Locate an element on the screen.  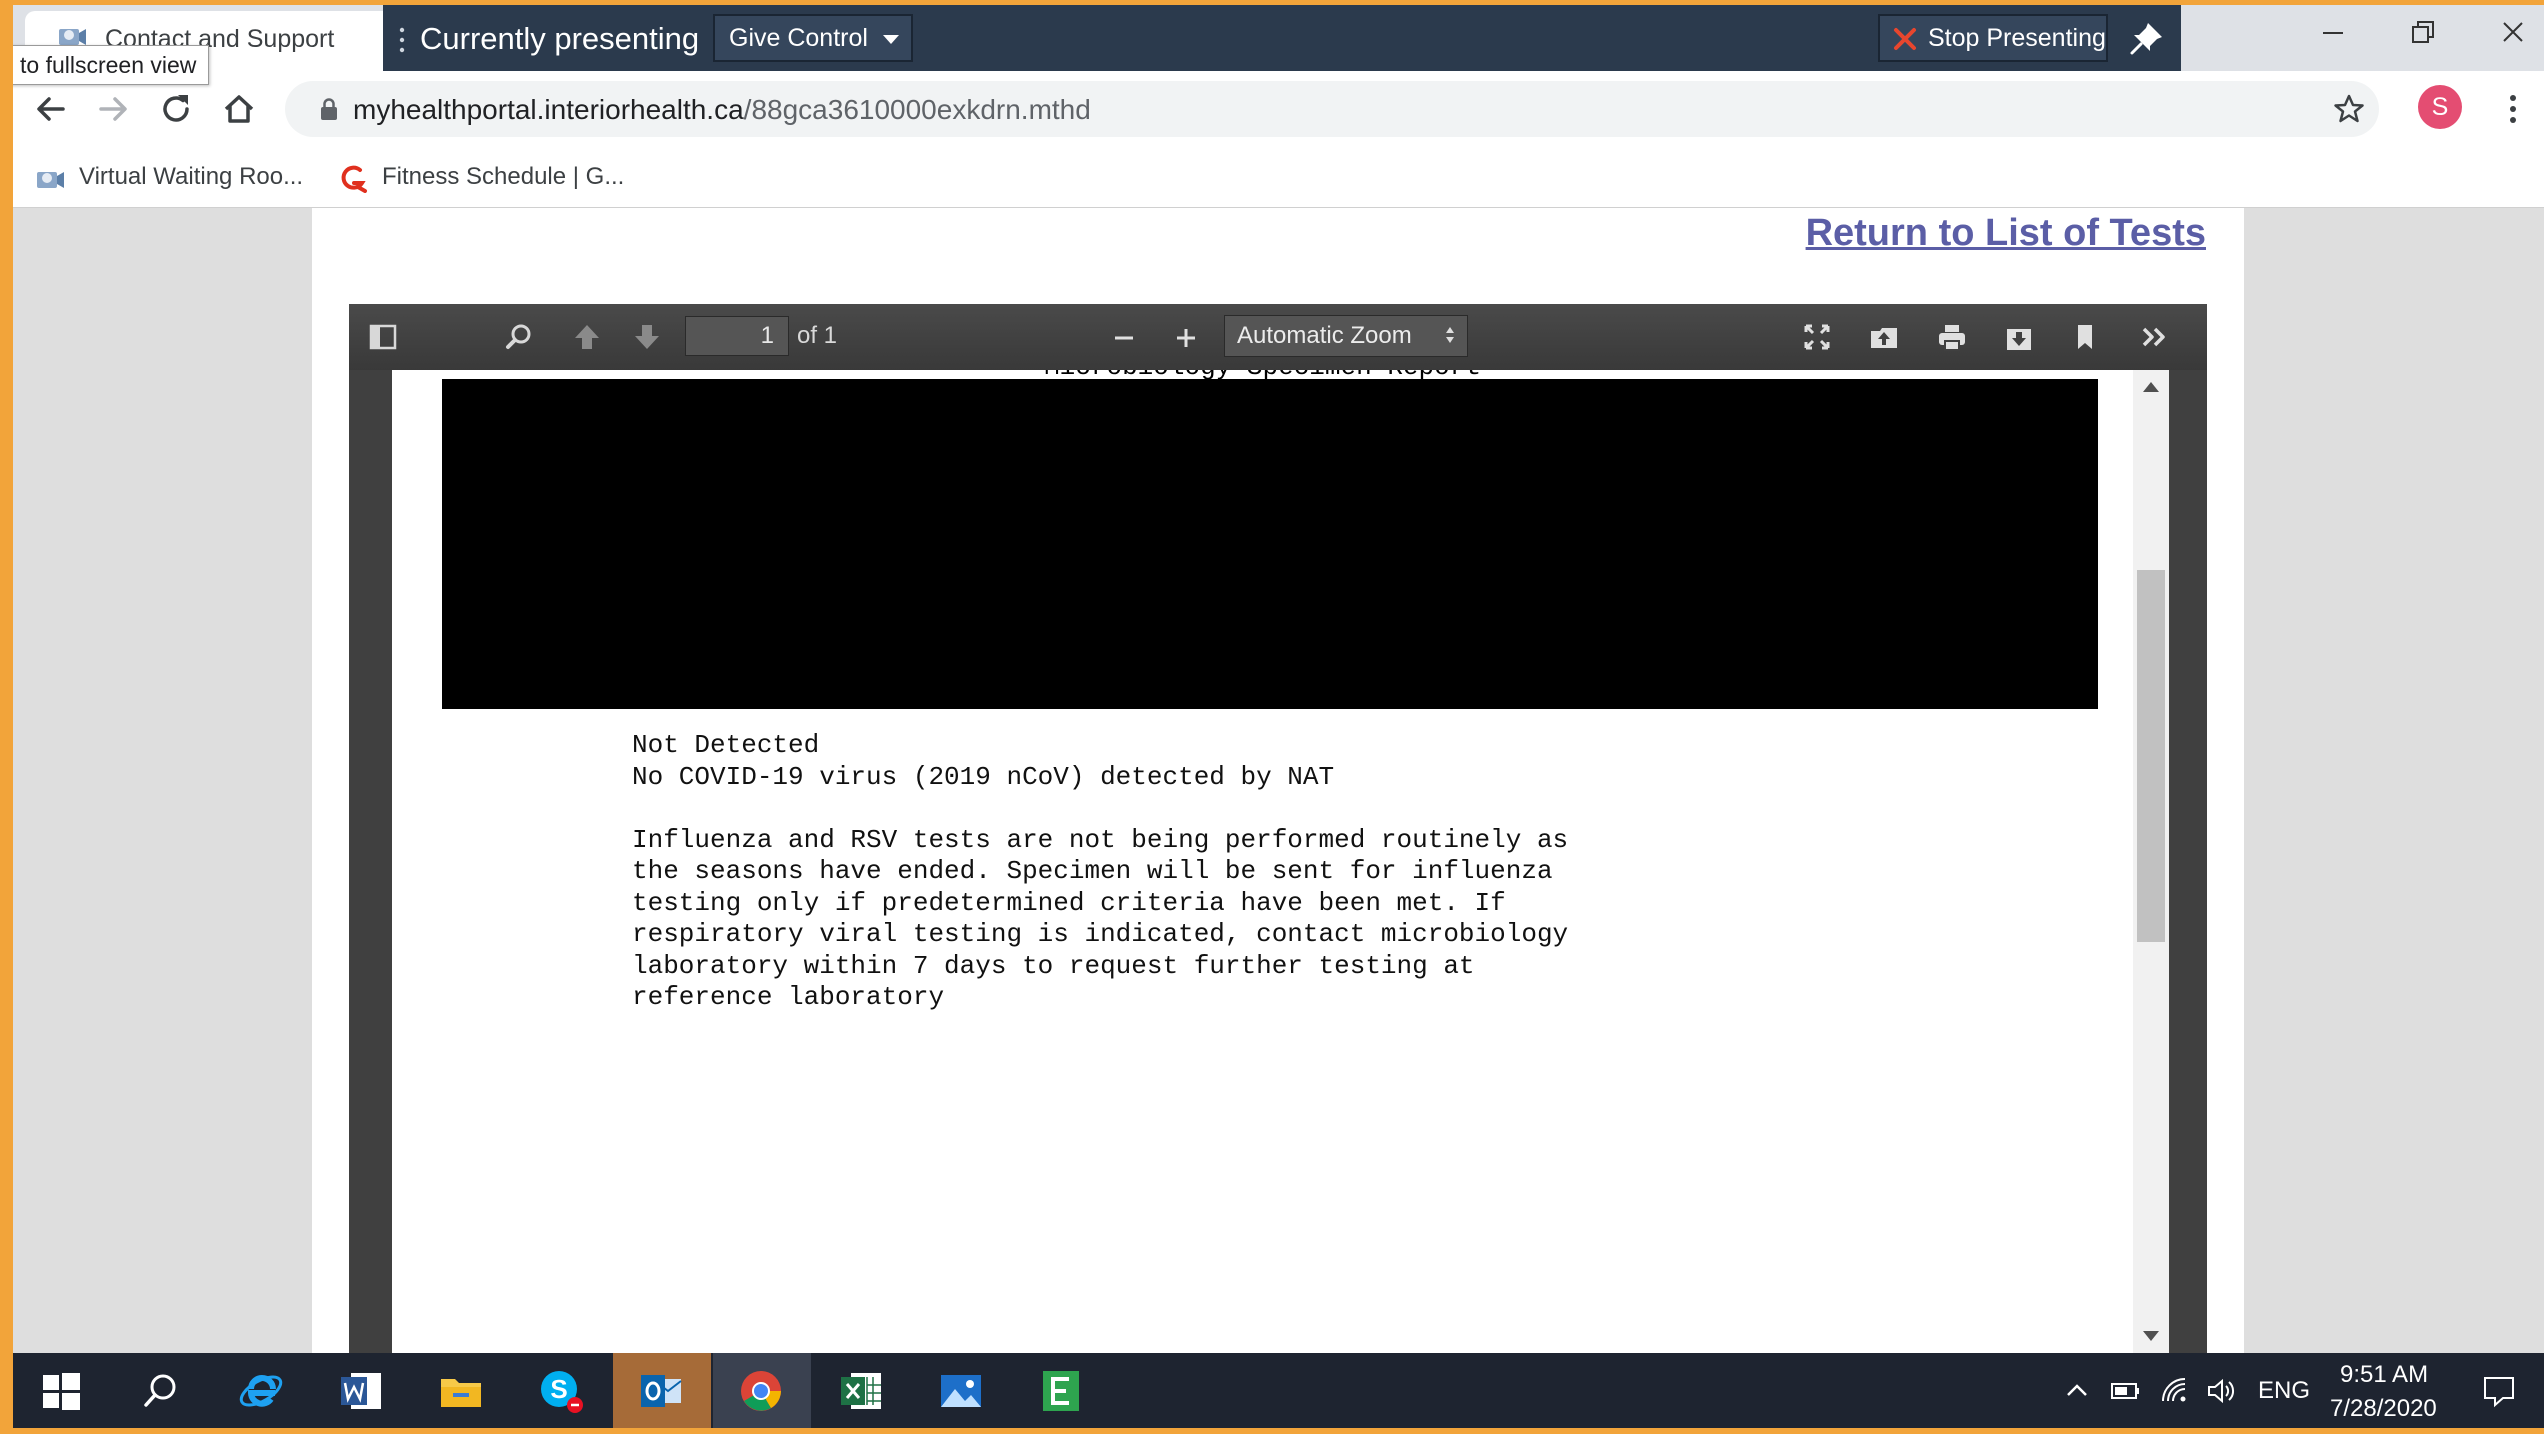
taskbar-evernote-editor is located at coordinates (1062, 1390).